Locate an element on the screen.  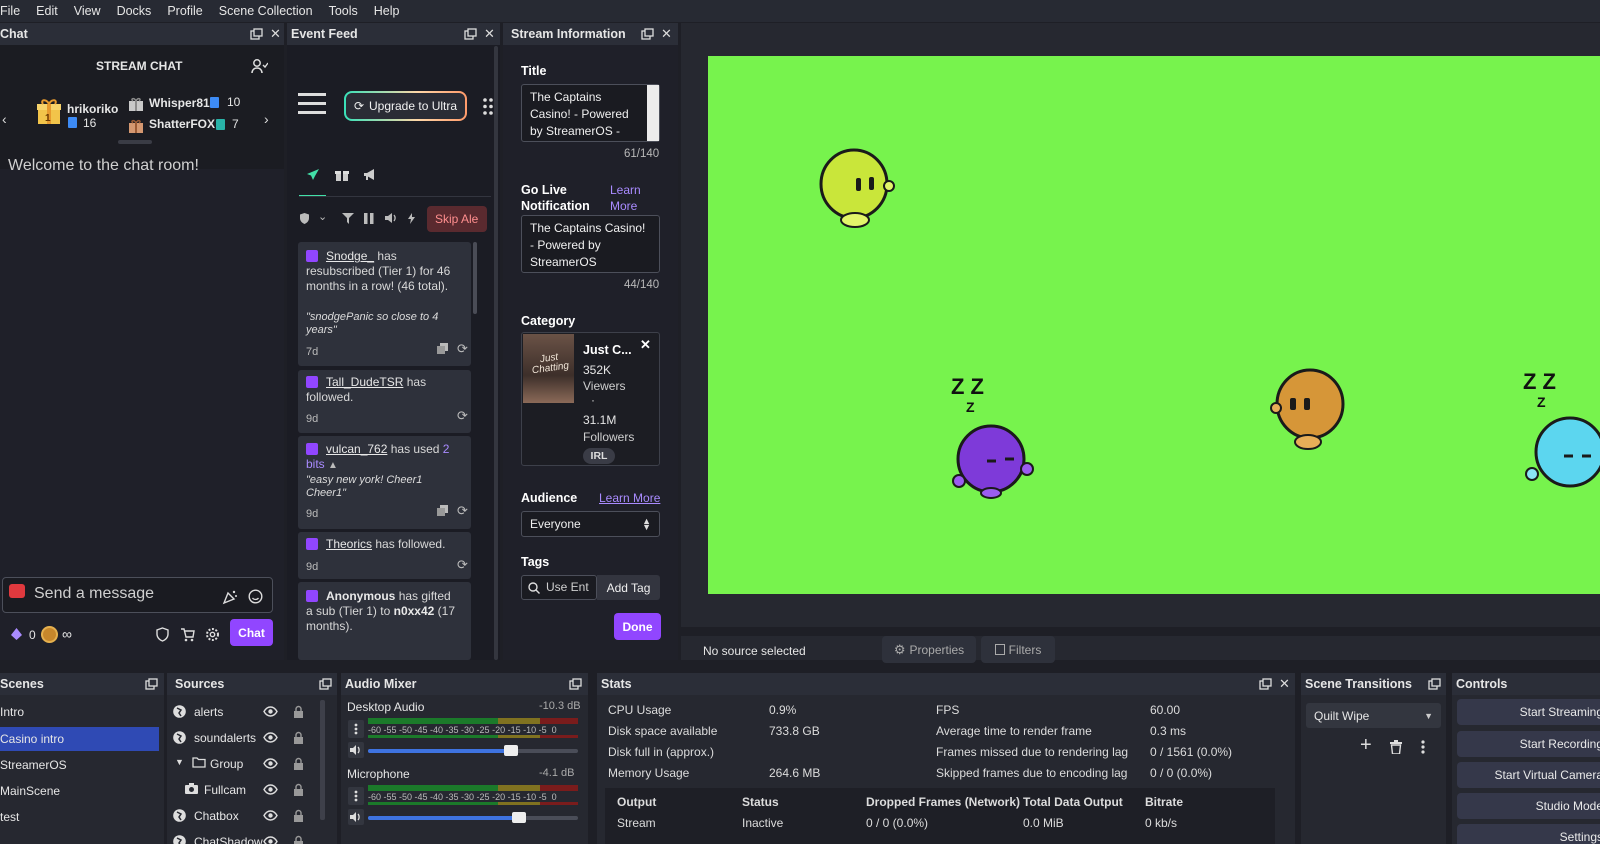
event-user: Tall_DudeTSR is located at coordinates (364, 382).